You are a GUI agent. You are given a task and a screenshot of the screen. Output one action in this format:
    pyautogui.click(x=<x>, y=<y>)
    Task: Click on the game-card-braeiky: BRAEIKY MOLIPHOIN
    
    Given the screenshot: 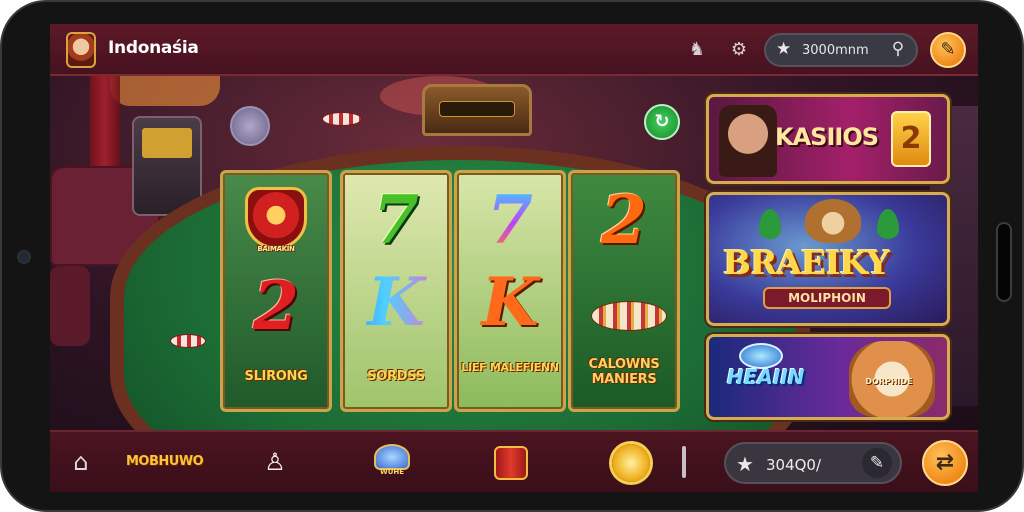 What is the action you would take?
    pyautogui.click(x=828, y=259)
    